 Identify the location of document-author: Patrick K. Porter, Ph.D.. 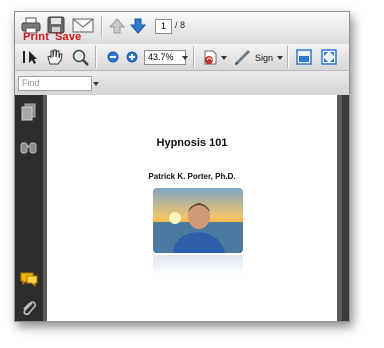
(192, 176).